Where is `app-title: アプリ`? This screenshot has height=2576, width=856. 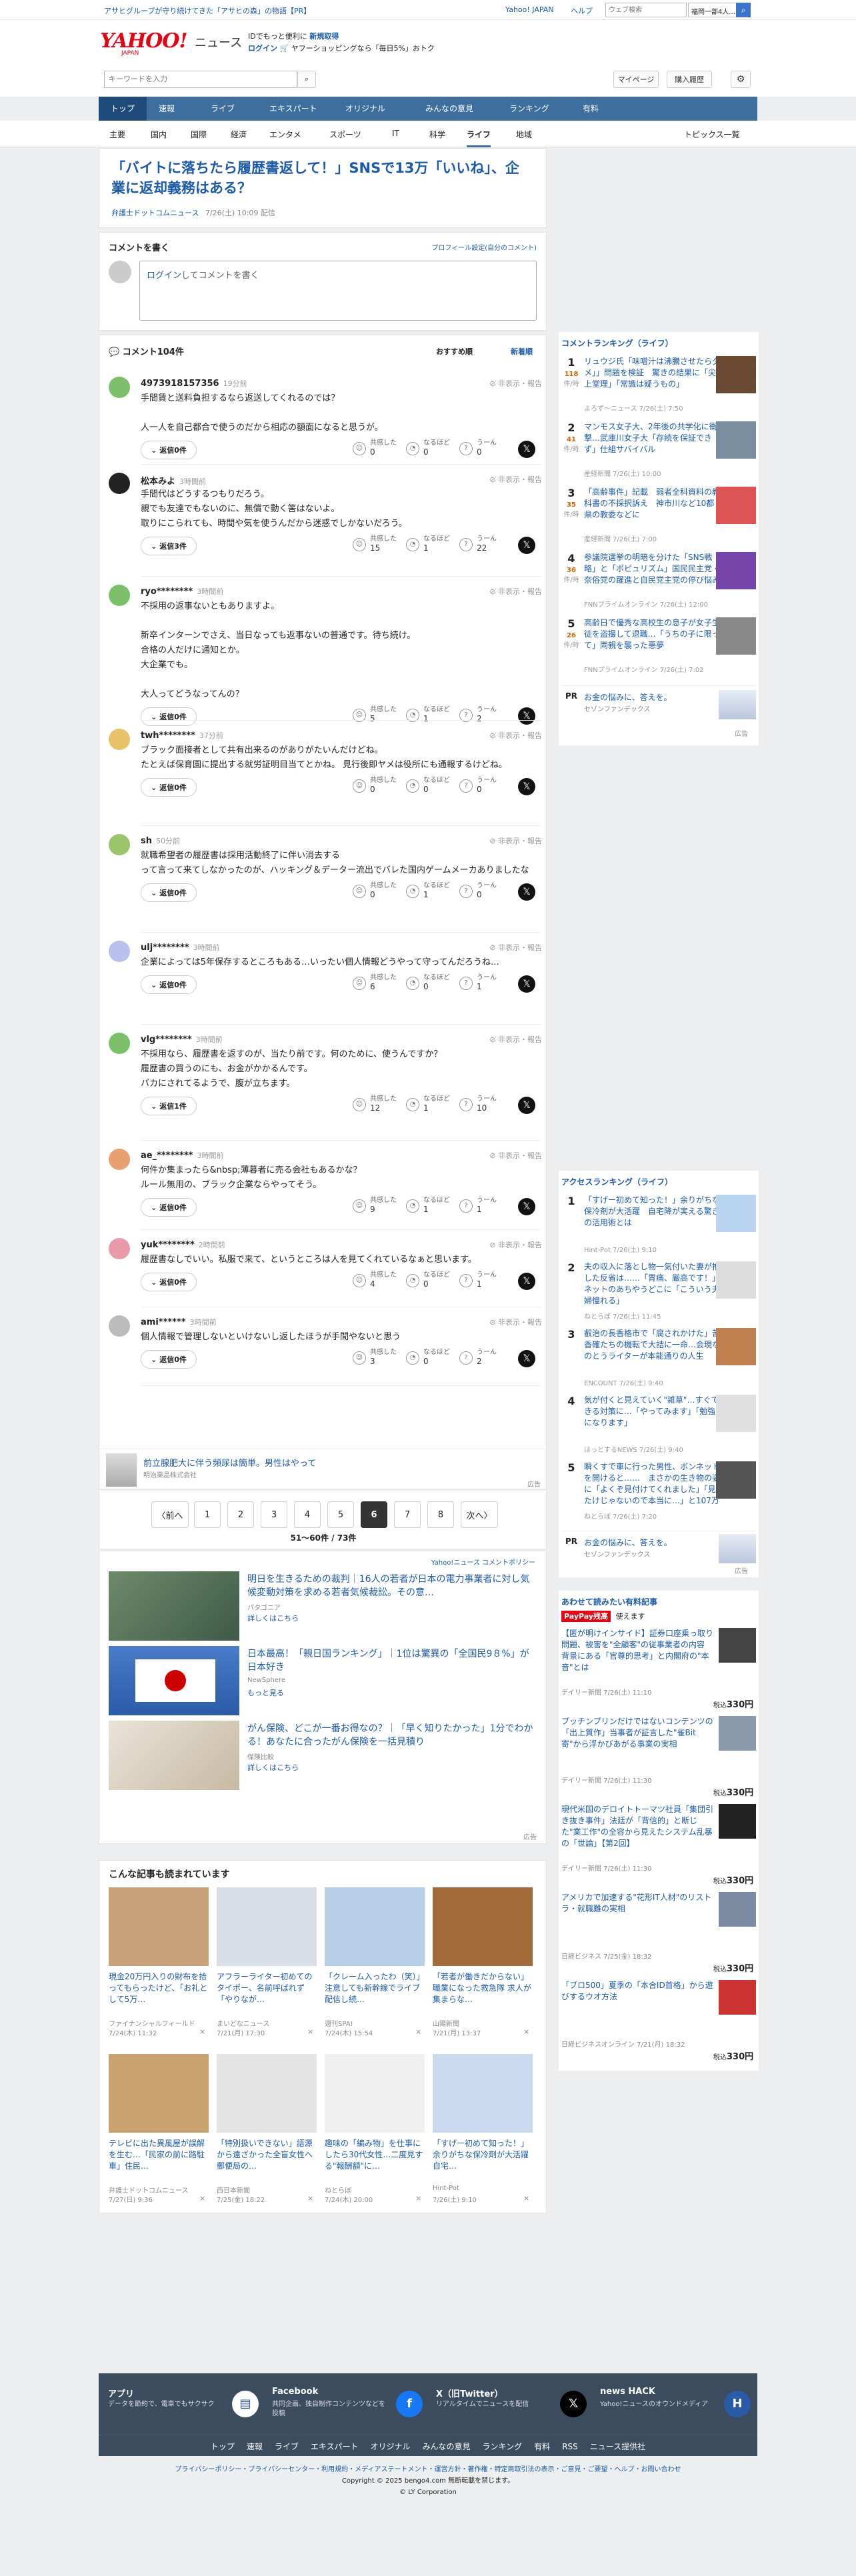
app-title: アプリ is located at coordinates (121, 2393).